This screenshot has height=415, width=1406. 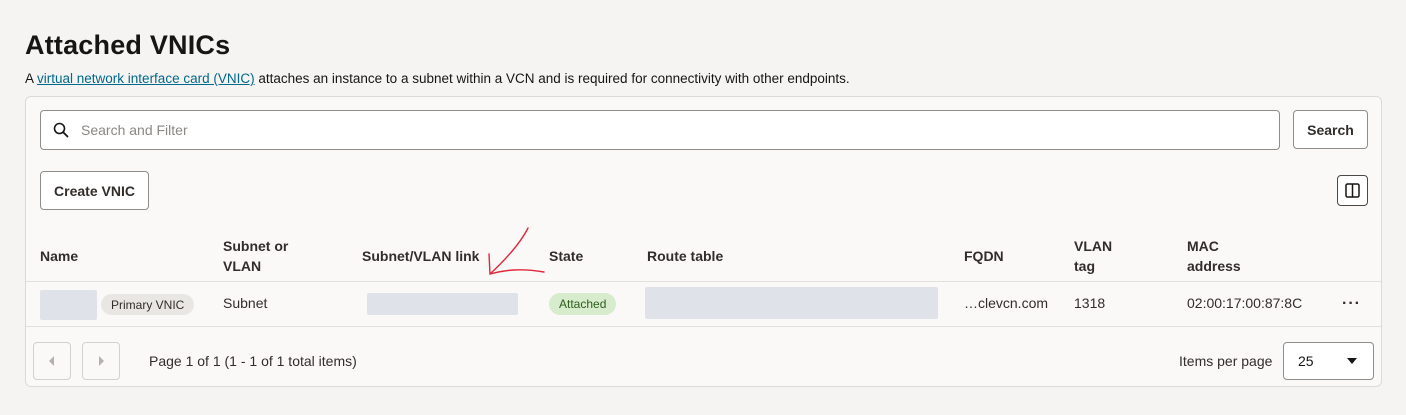 I want to click on mac-address-cell: 02:00:17:00:87:8C, so click(x=1245, y=303).